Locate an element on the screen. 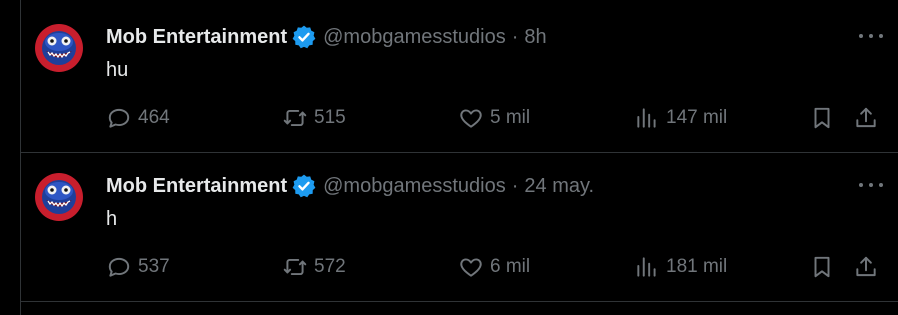 The width and height of the screenshot is (898, 315). retweet-count: 515 is located at coordinates (330, 117).